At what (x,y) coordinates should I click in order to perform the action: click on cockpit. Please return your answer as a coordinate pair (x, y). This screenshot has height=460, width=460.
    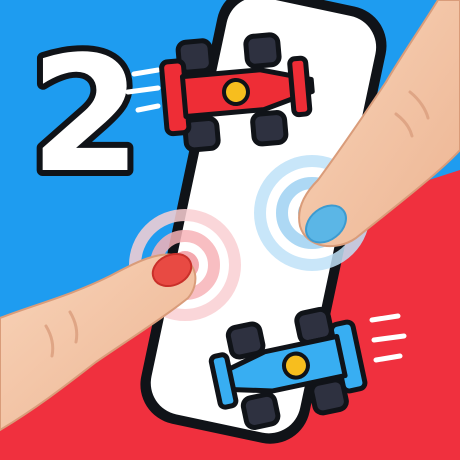
    Looking at the image, I should click on (236, 92).